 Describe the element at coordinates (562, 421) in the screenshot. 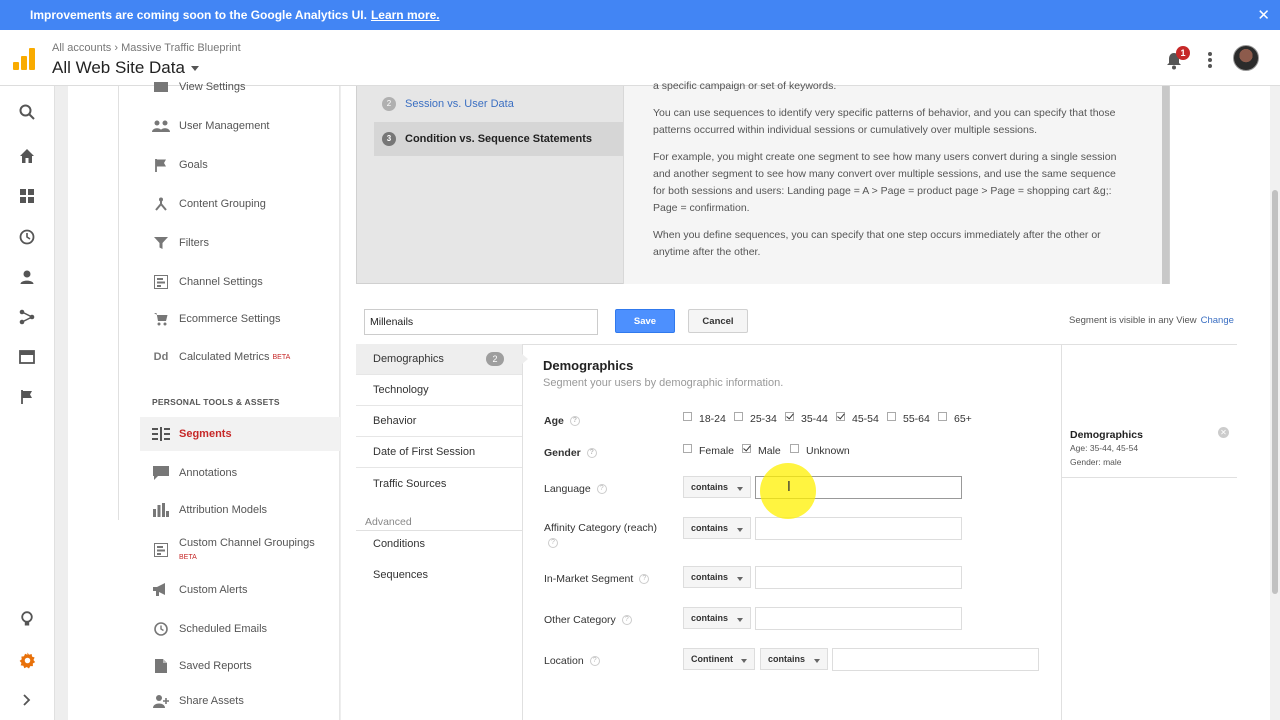

I see `age-label: Age?` at that location.